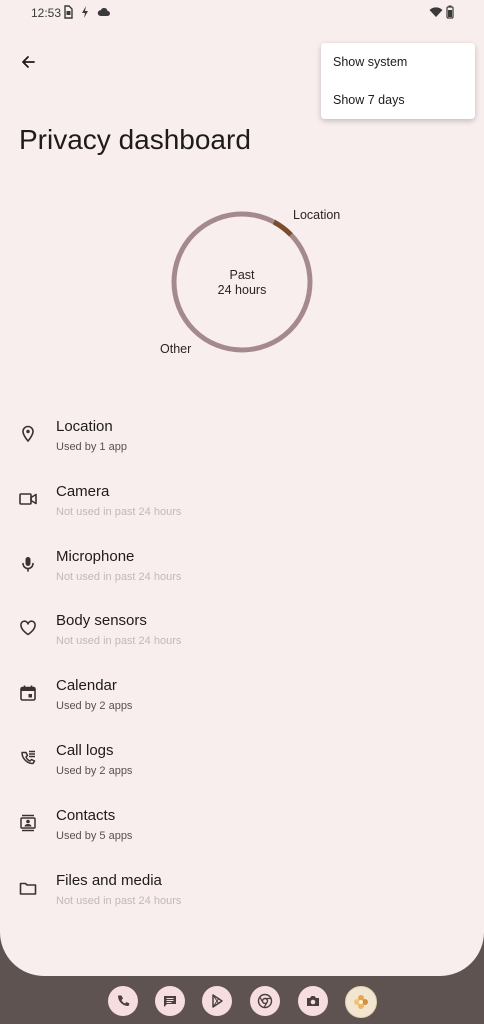 This screenshot has height=1024, width=484. I want to click on menu-item-show-7-days: Show 7 days, so click(369, 100).